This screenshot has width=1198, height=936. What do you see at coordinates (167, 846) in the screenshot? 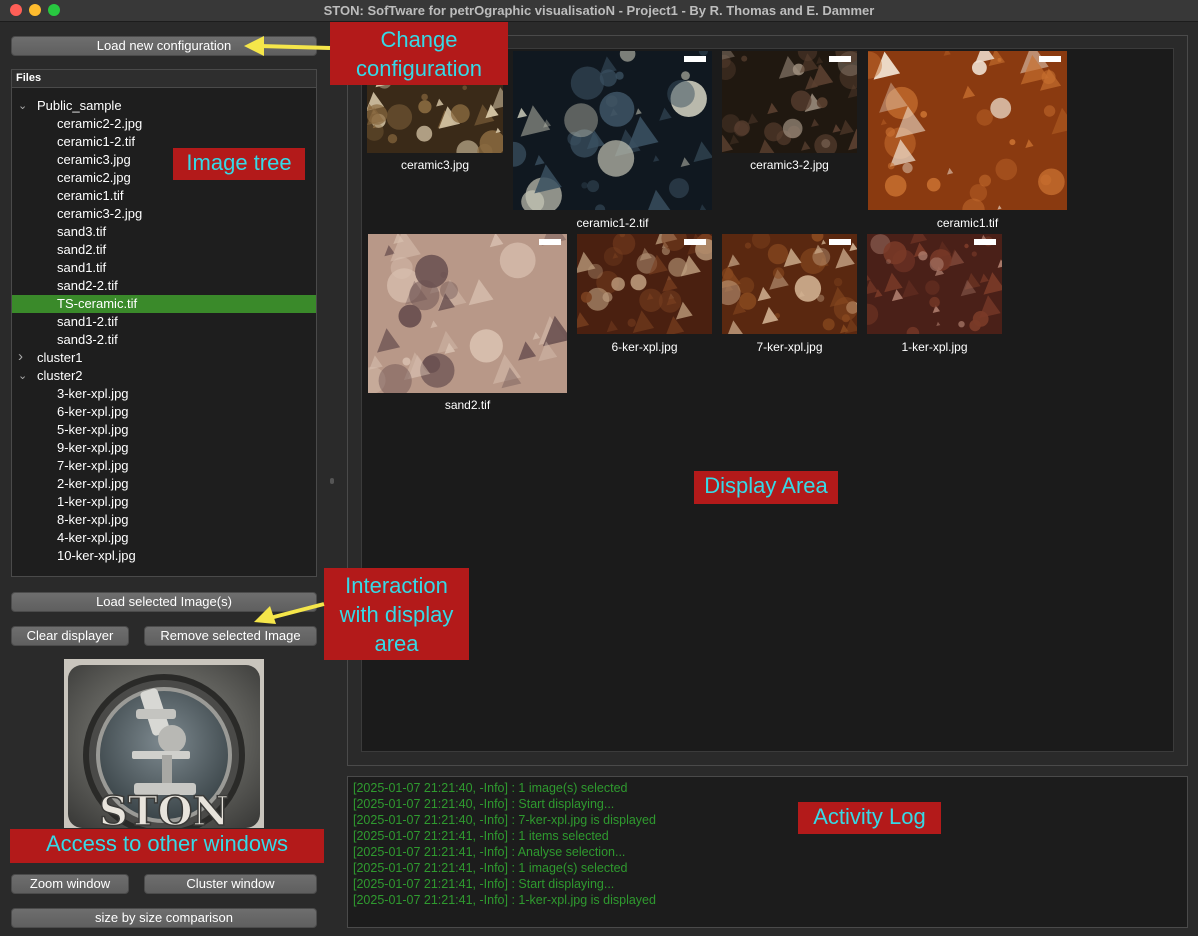
I see `annotation-other-windows: Access to other windows` at bounding box center [167, 846].